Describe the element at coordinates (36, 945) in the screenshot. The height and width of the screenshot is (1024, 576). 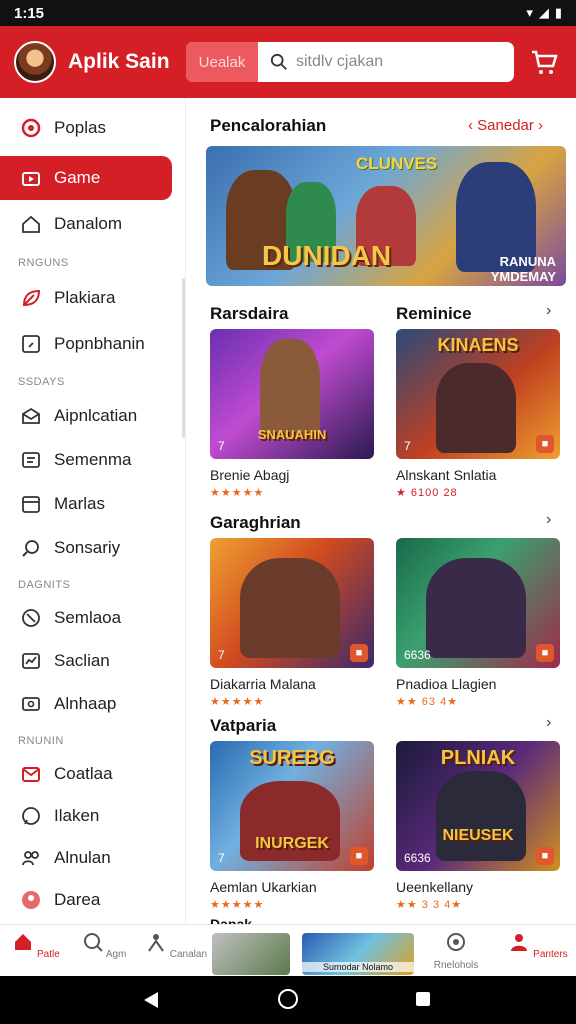
I see `nav-item-patle: Patle` at that location.